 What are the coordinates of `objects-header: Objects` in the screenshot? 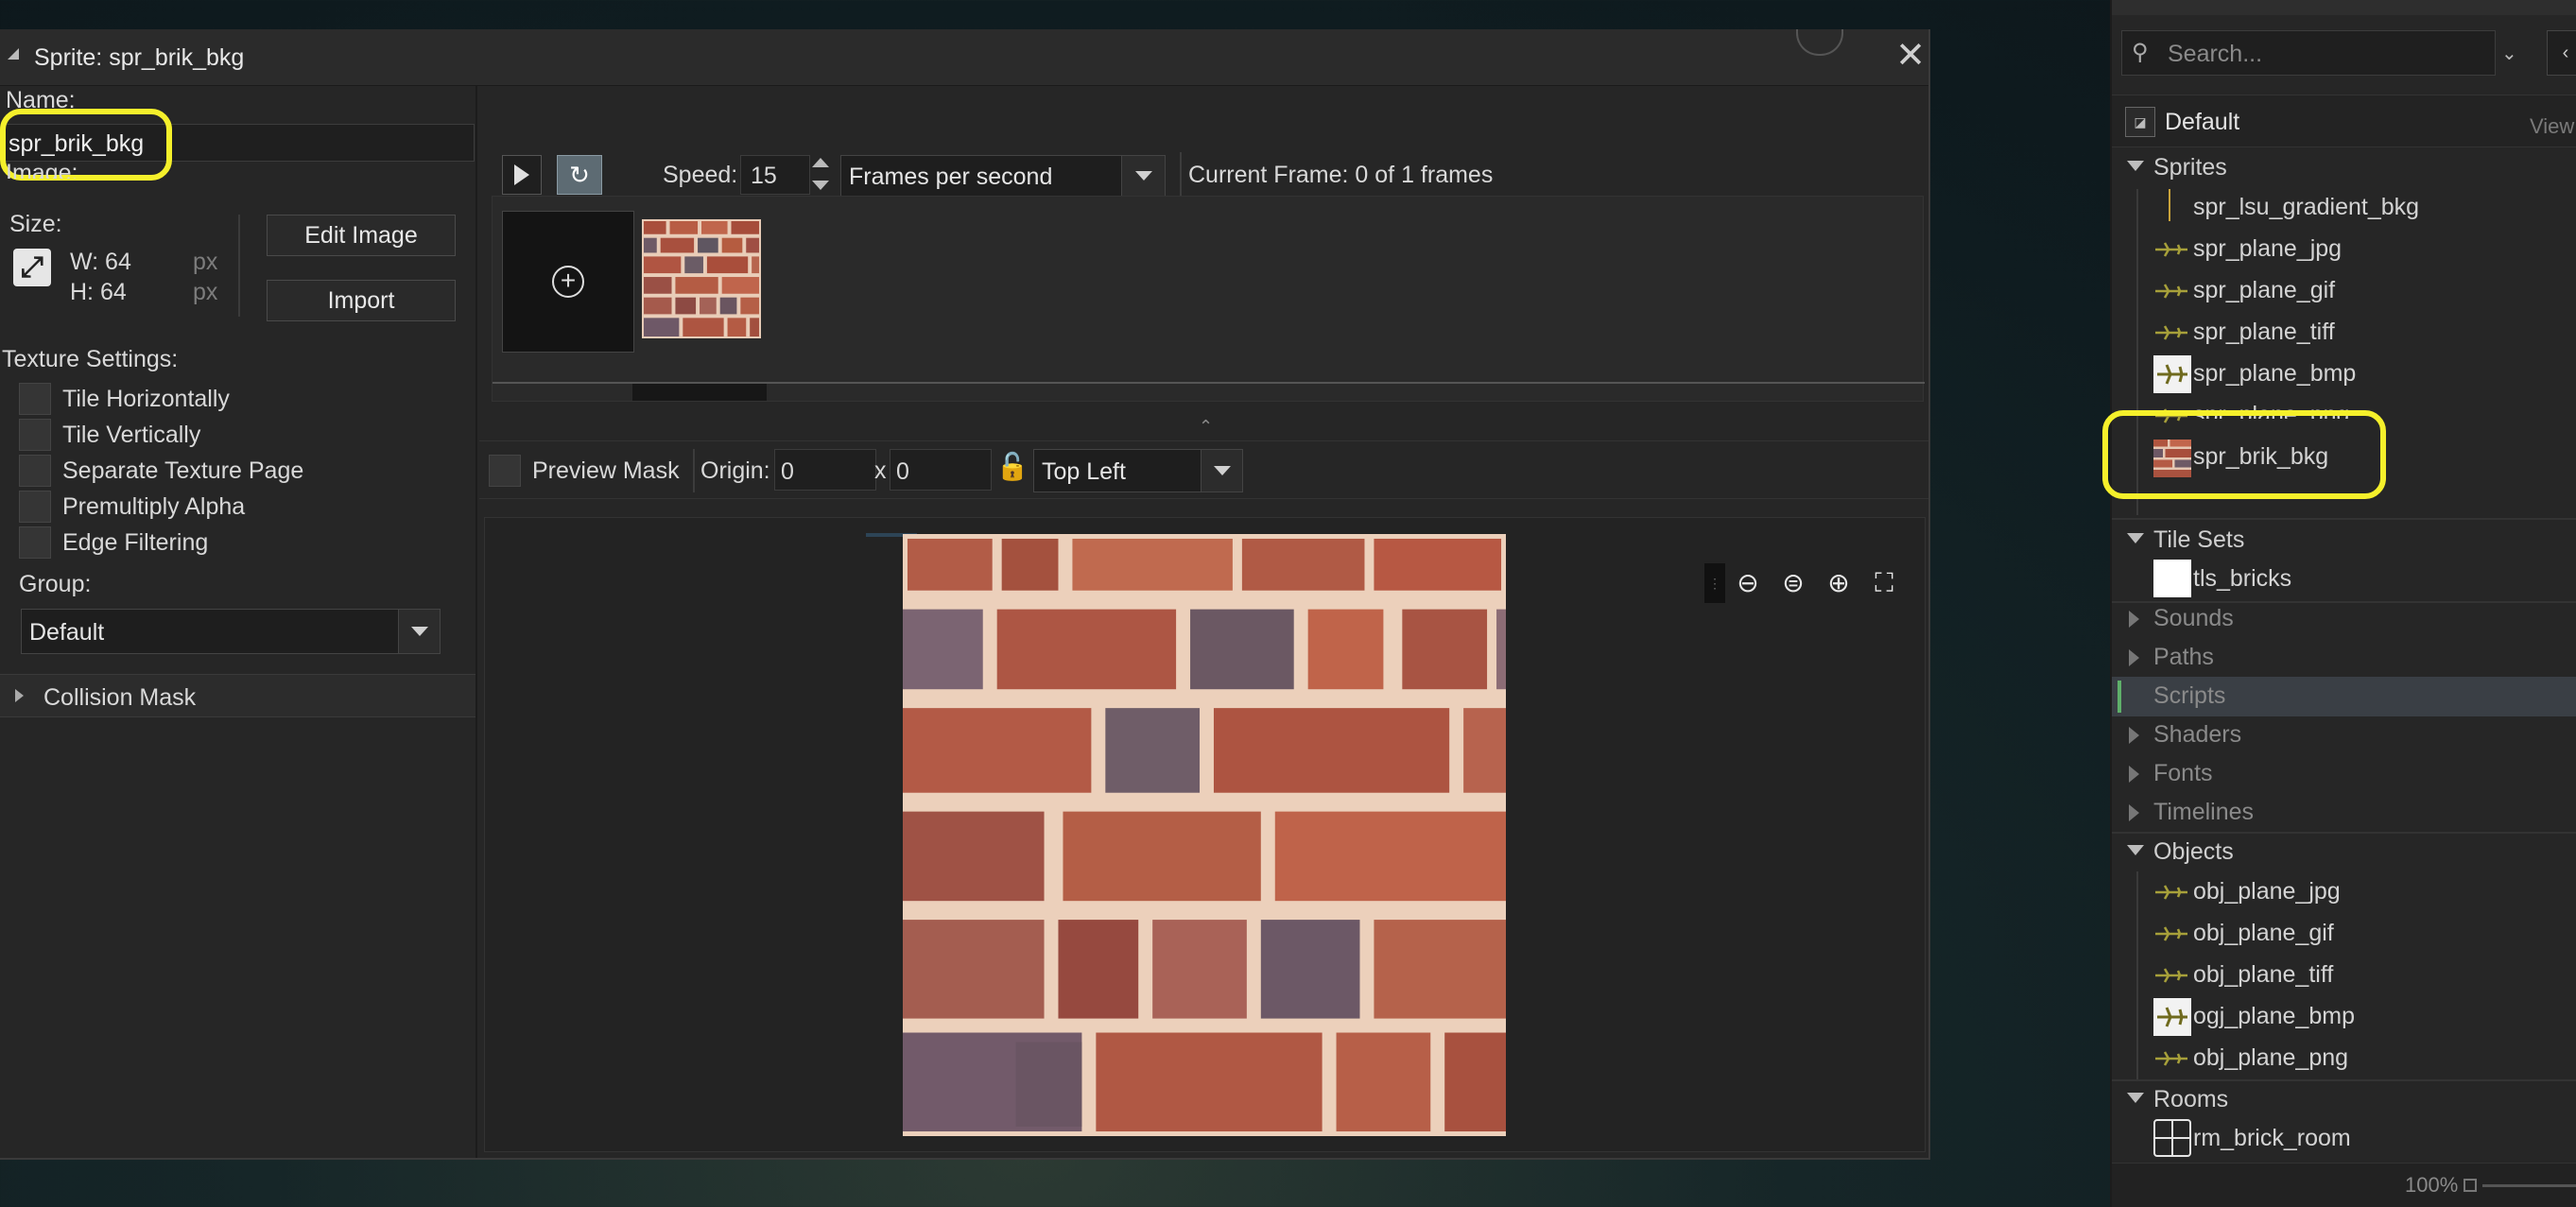 It's located at (2194, 852).